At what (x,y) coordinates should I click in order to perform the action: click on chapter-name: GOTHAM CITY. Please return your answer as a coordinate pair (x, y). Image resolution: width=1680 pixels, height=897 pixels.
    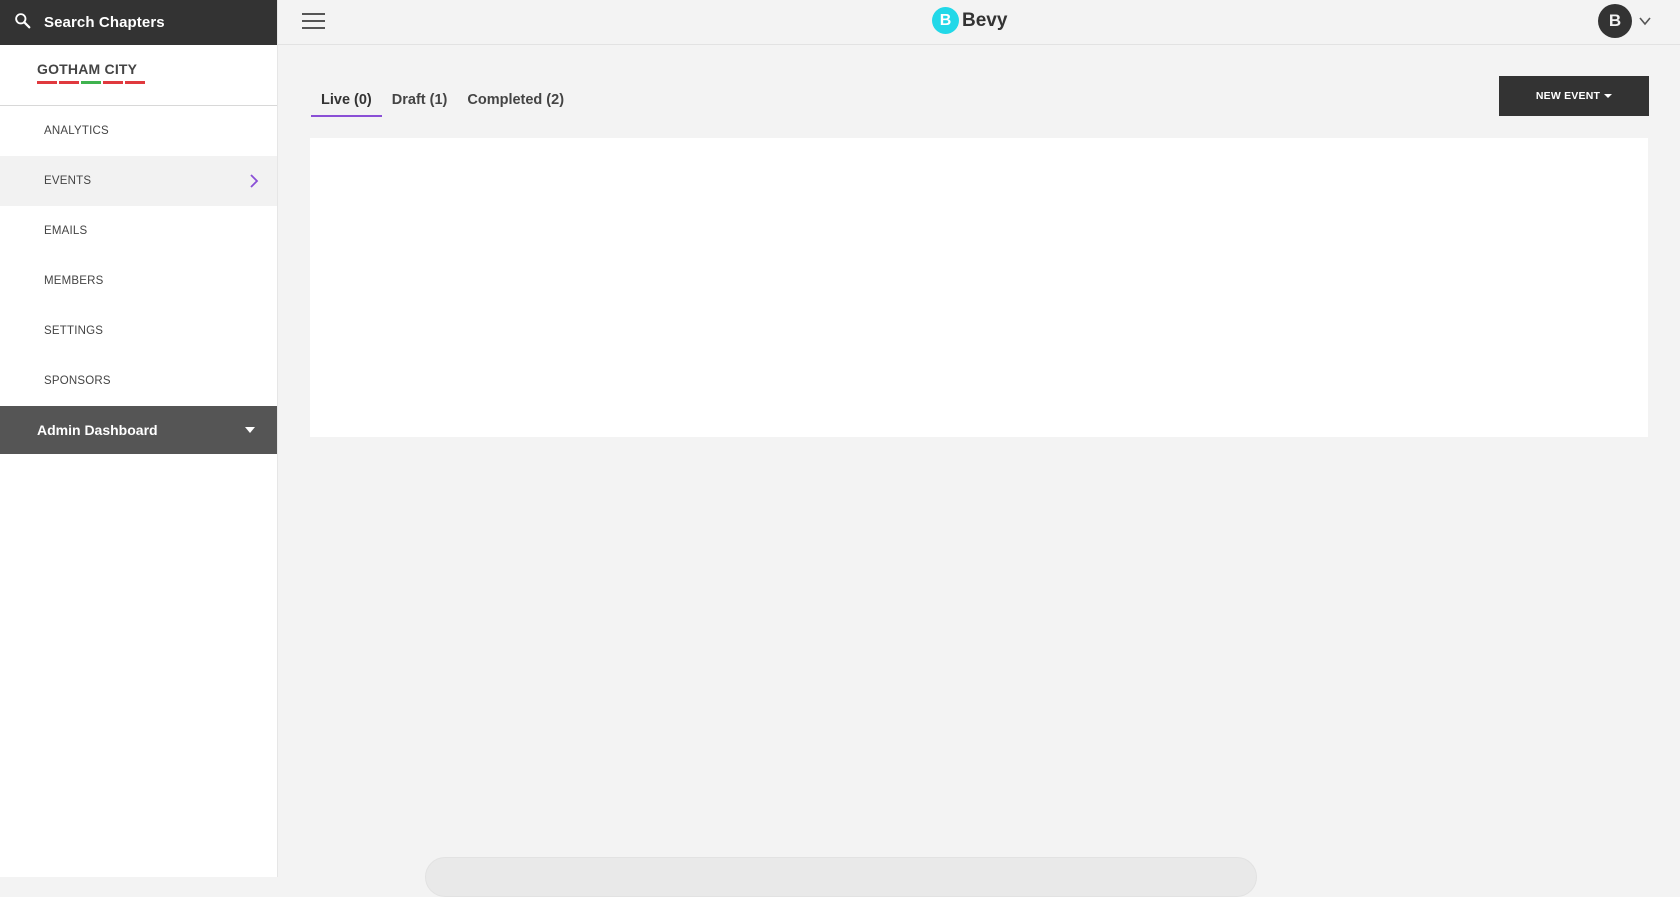
    Looking at the image, I should click on (87, 69).